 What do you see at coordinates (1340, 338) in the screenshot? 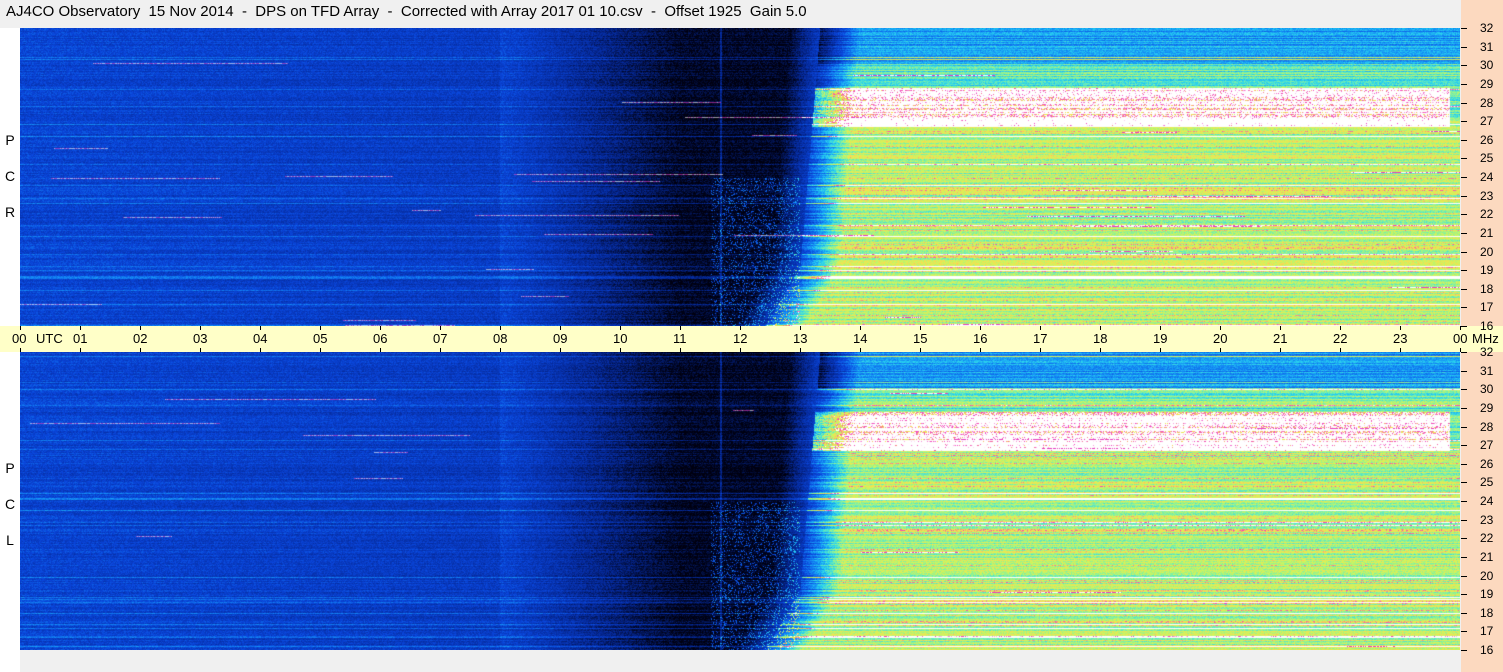
I see `time-axis-label: 22` at bounding box center [1340, 338].